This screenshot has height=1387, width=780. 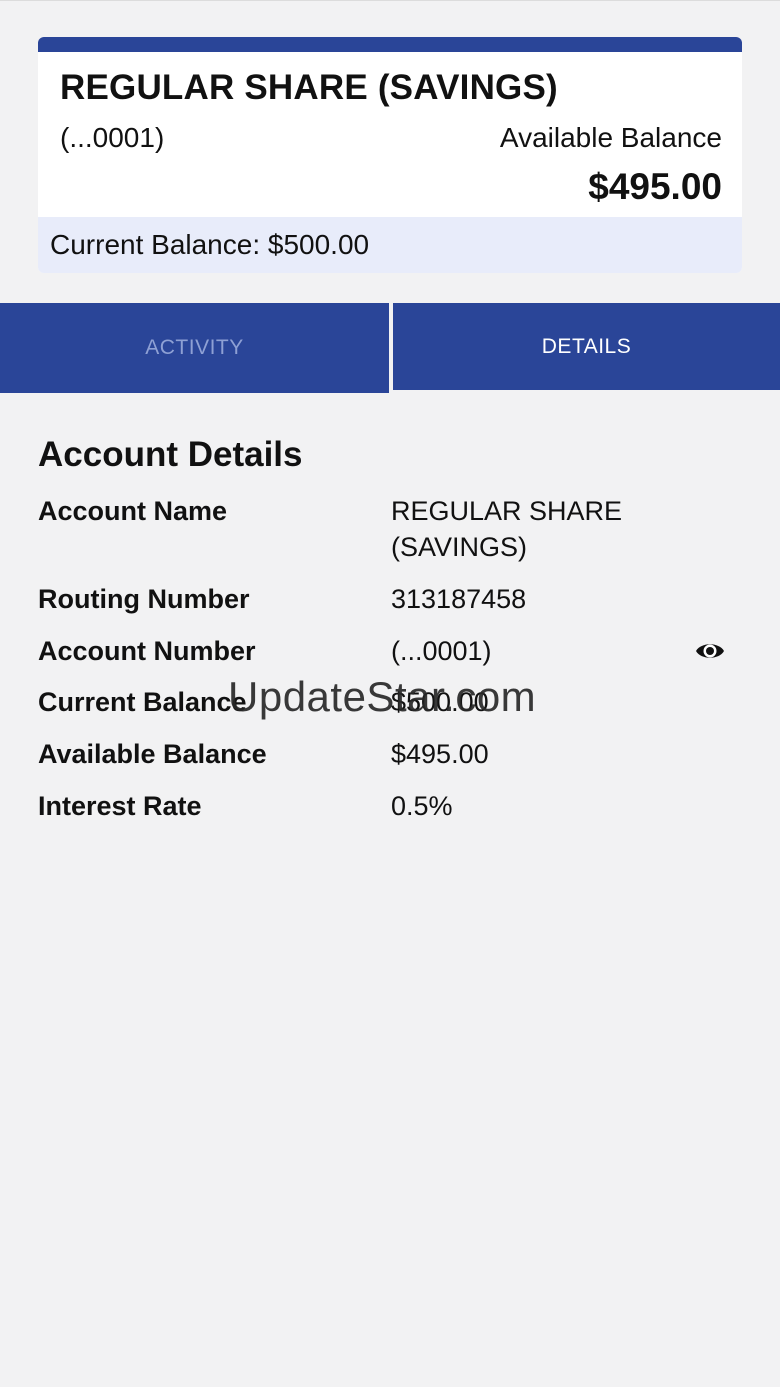 I want to click on tab-details: DETAILS, so click(x=586, y=346).